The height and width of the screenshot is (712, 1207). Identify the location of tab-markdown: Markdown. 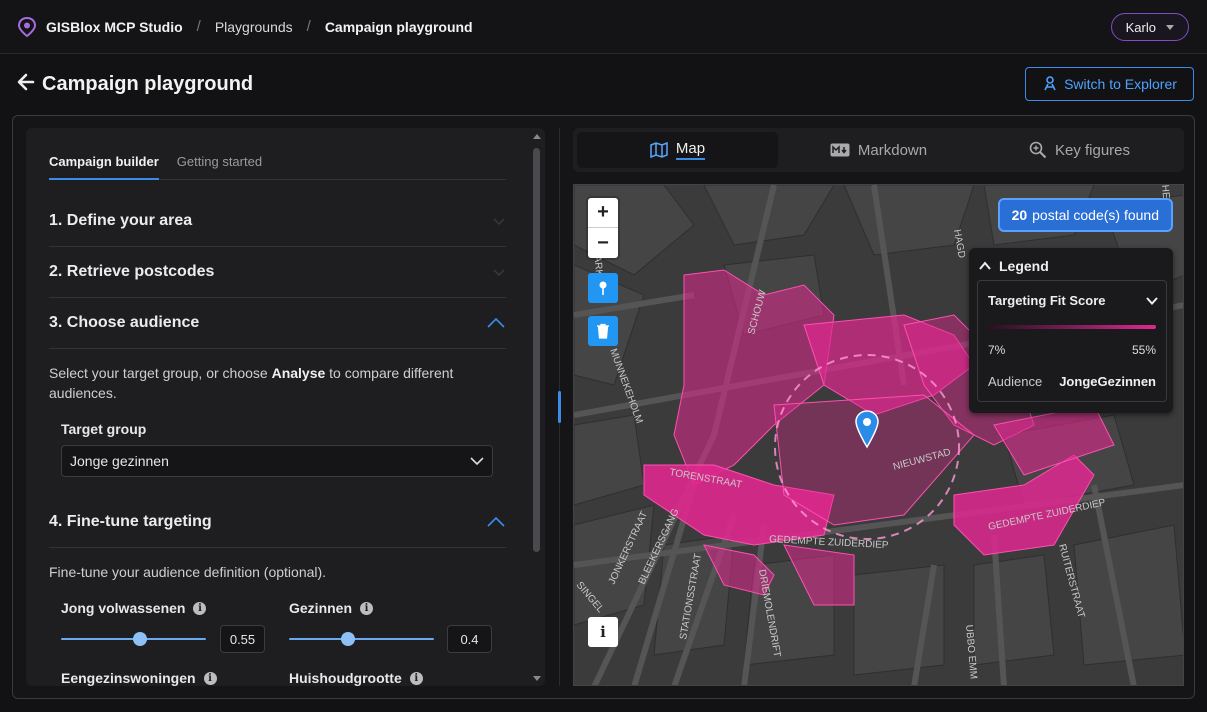
(878, 150).